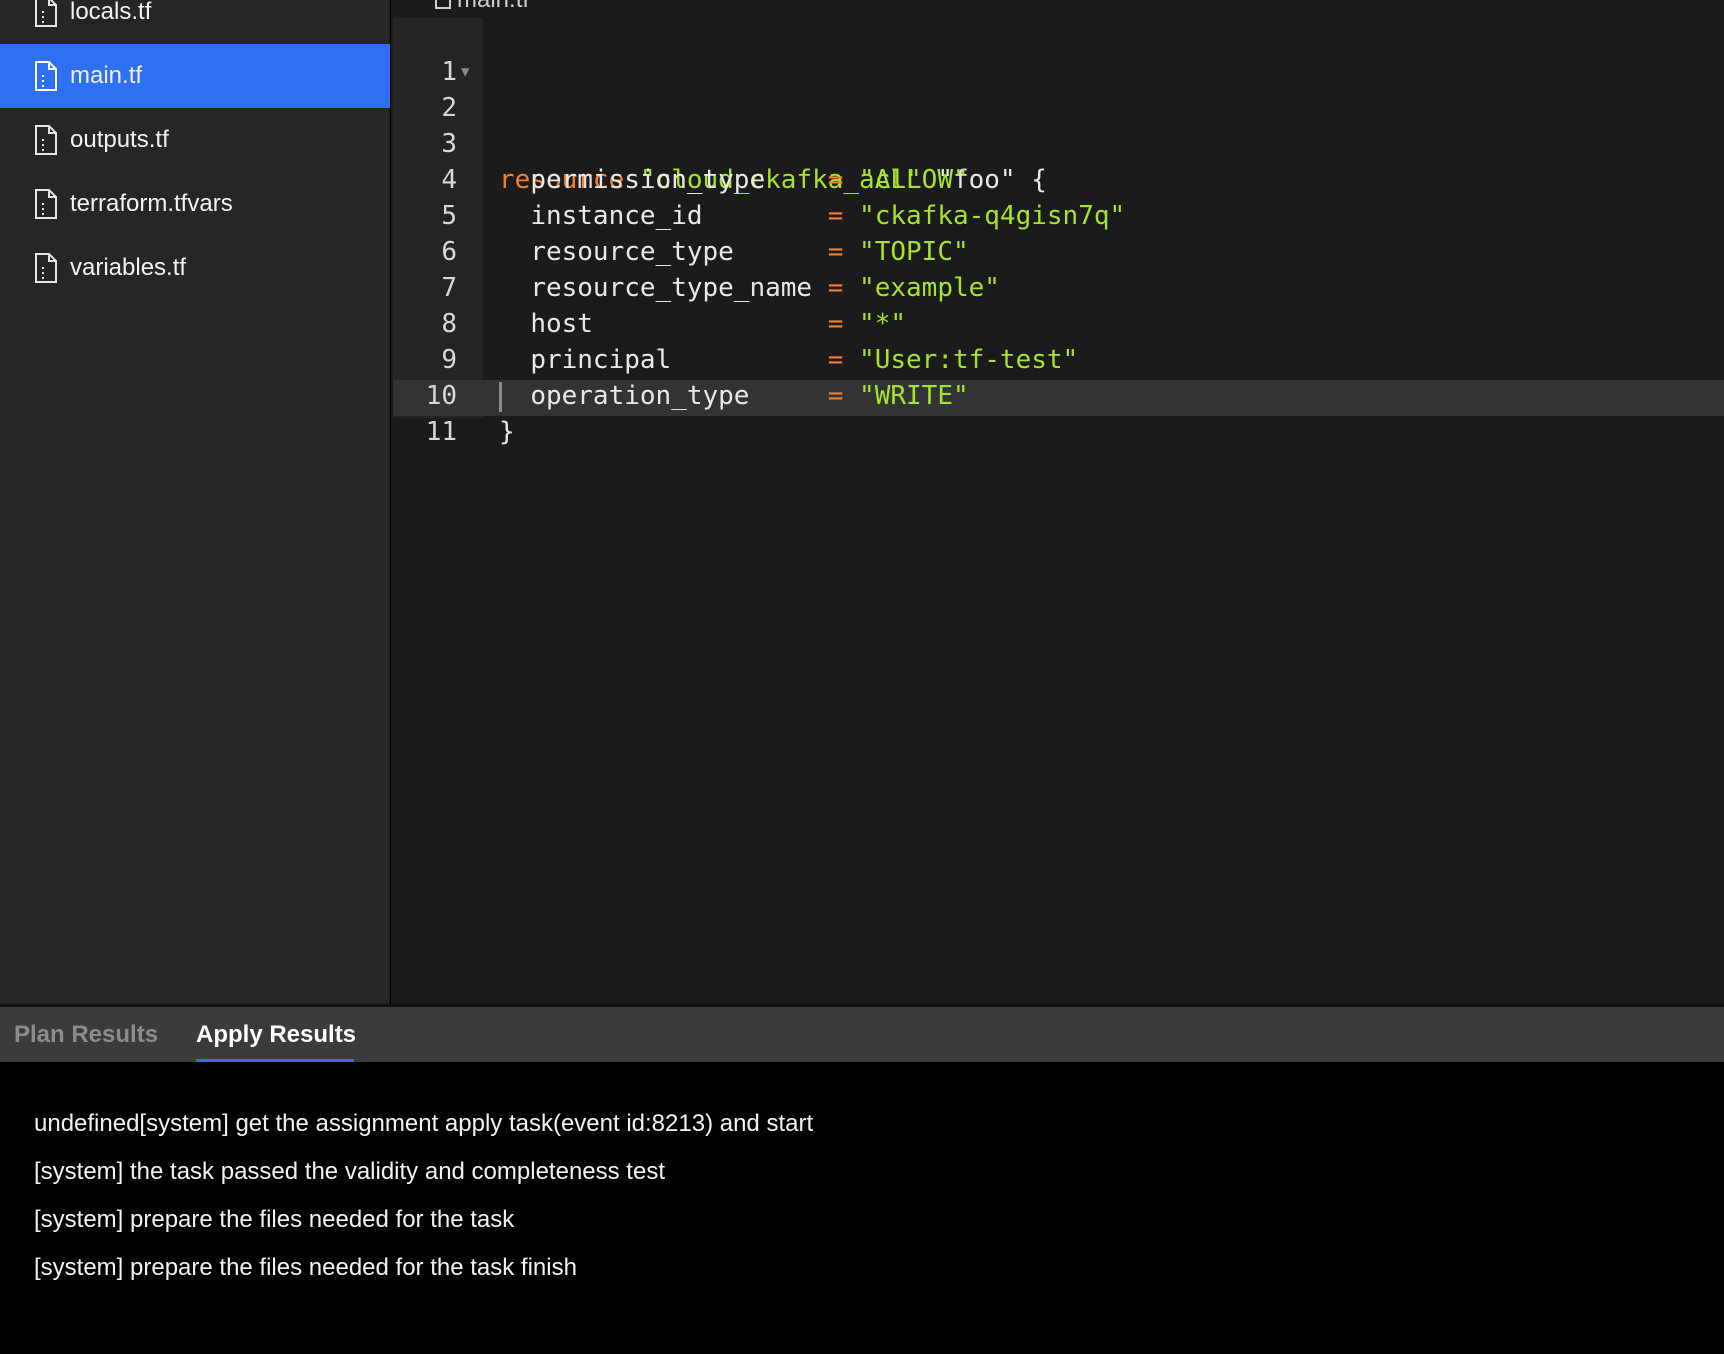 The width and height of the screenshot is (1724, 1354). Describe the element at coordinates (195, 268) in the screenshot. I see `file-item-variables: variables.tf` at that location.